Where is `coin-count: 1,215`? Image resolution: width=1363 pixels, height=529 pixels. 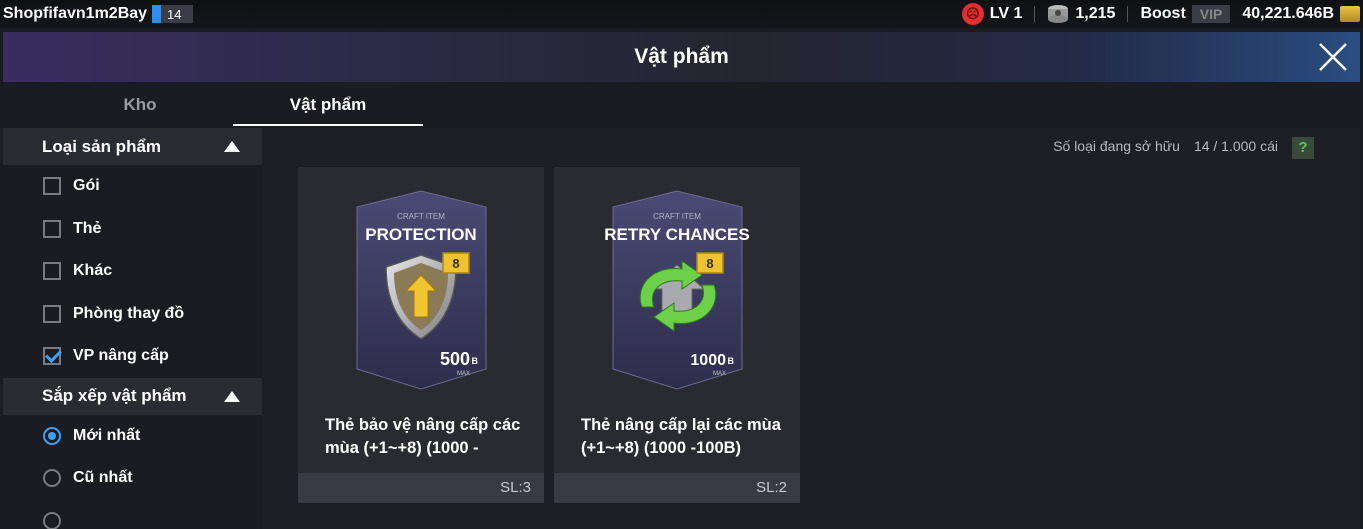
coin-count: 1,215 is located at coordinates (1095, 13).